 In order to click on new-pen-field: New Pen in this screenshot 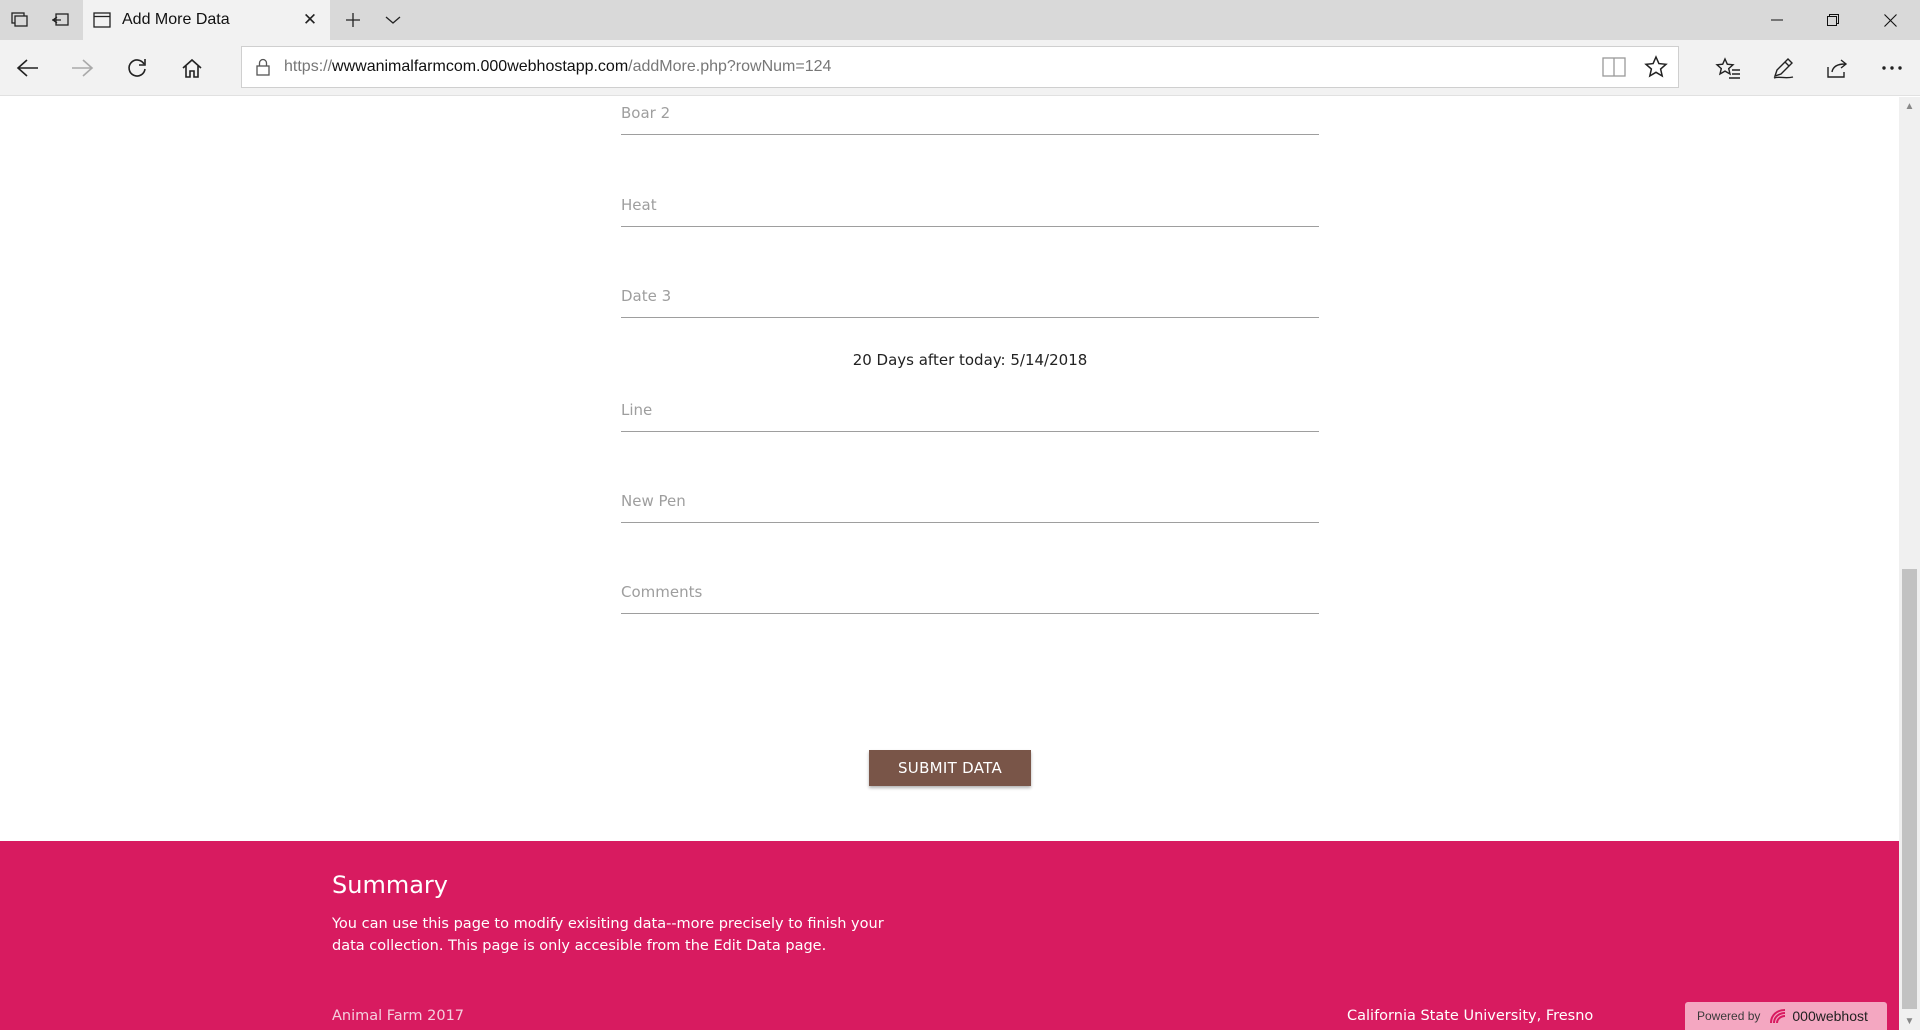, I will do `click(970, 503)`.